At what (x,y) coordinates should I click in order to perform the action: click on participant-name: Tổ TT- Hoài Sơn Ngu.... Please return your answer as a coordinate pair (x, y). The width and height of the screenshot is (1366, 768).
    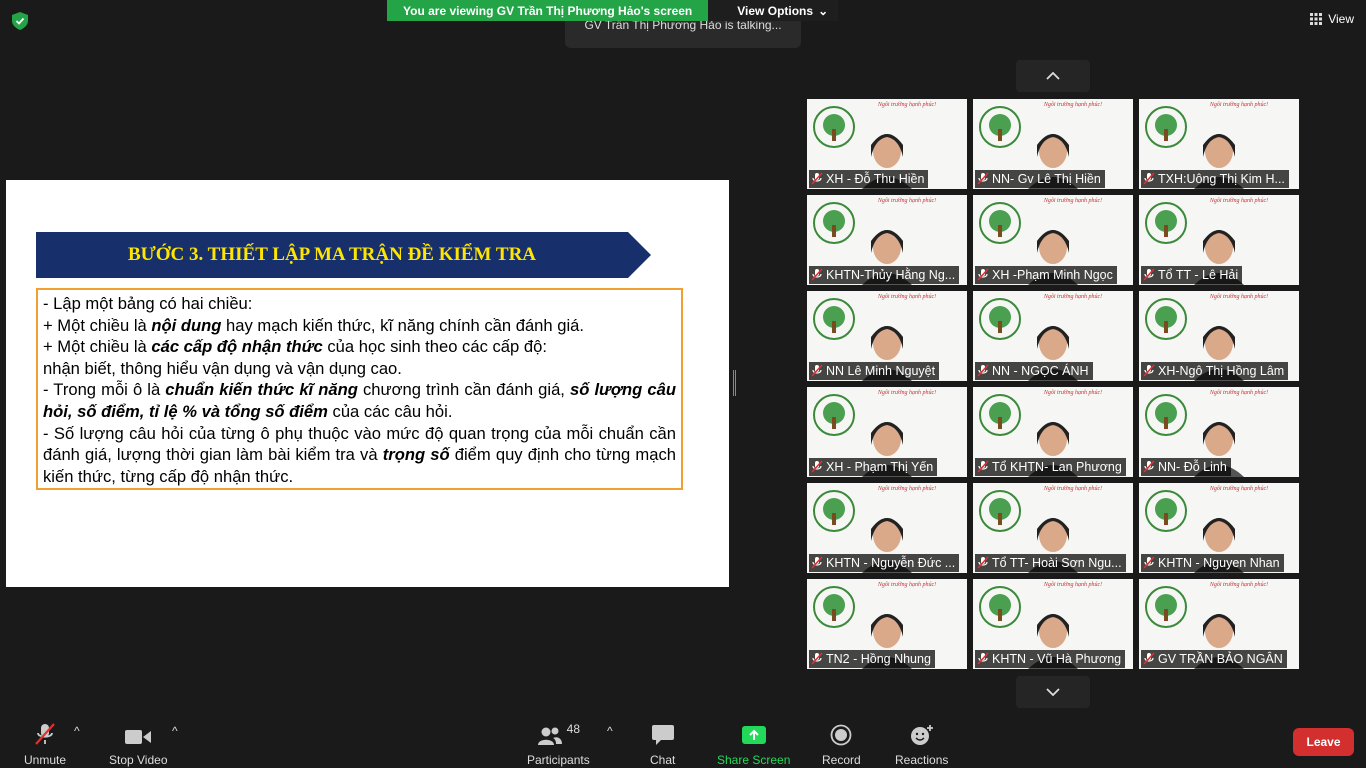
    Looking at the image, I should click on (1057, 563).